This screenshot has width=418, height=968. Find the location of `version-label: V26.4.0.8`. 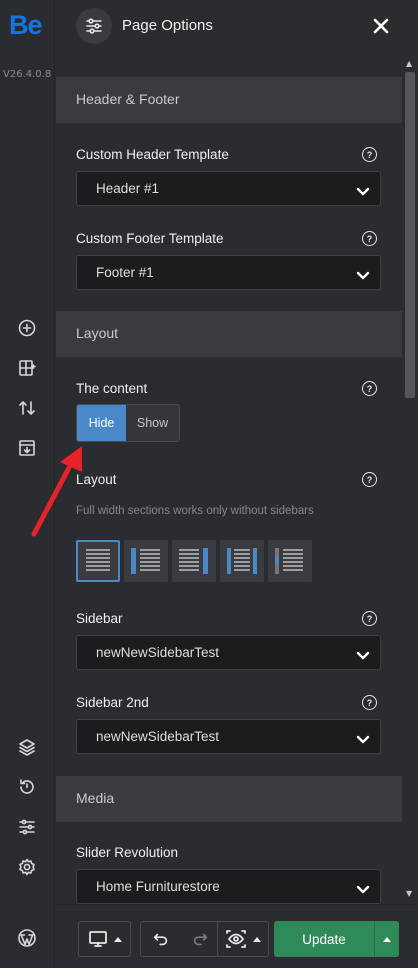

version-label: V26.4.0.8 is located at coordinates (27, 74).